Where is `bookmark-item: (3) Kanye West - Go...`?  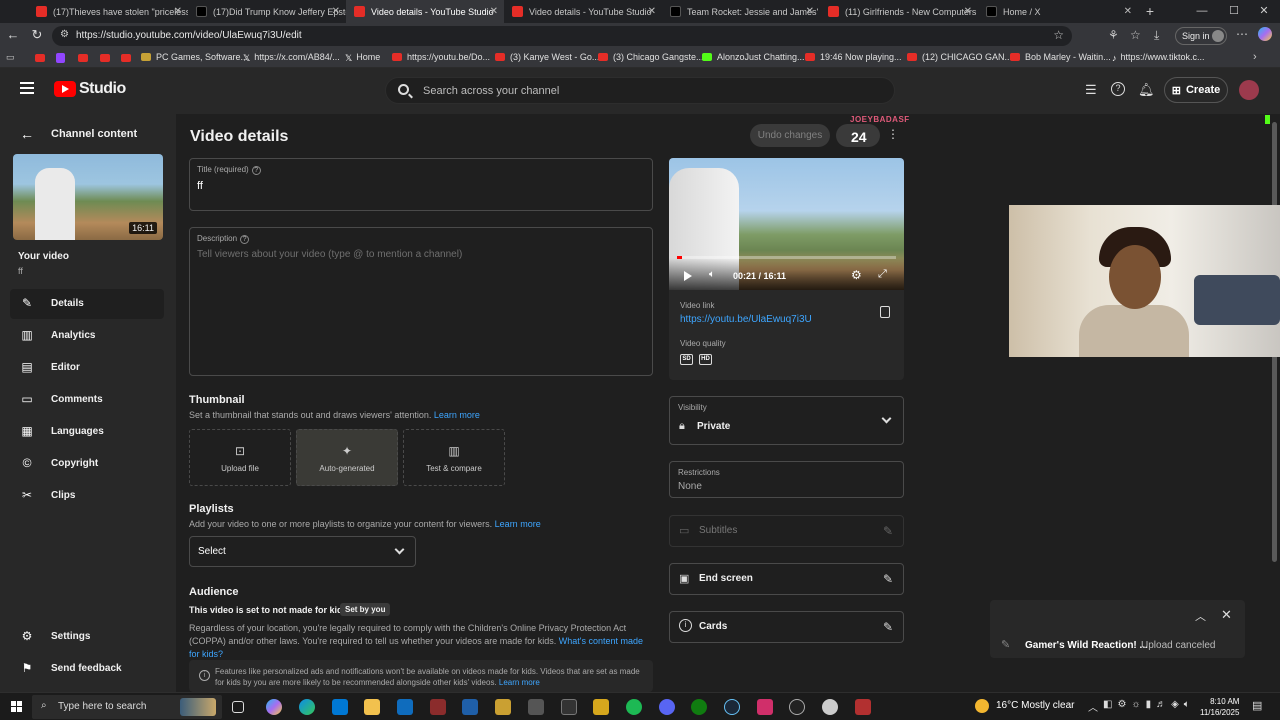 bookmark-item: (3) Kanye West - Go... is located at coordinates (547, 57).